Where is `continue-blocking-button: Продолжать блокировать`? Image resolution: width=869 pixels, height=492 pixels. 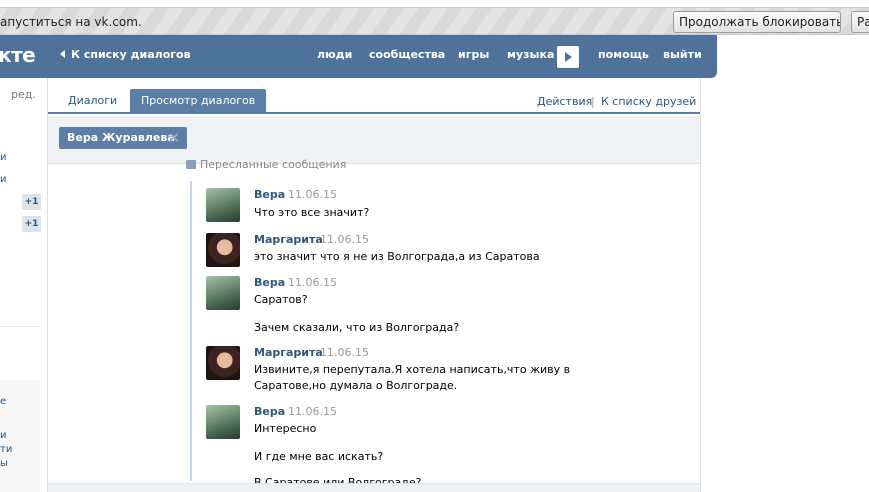
continue-blocking-button: Продолжать блокировать is located at coordinates (757, 22).